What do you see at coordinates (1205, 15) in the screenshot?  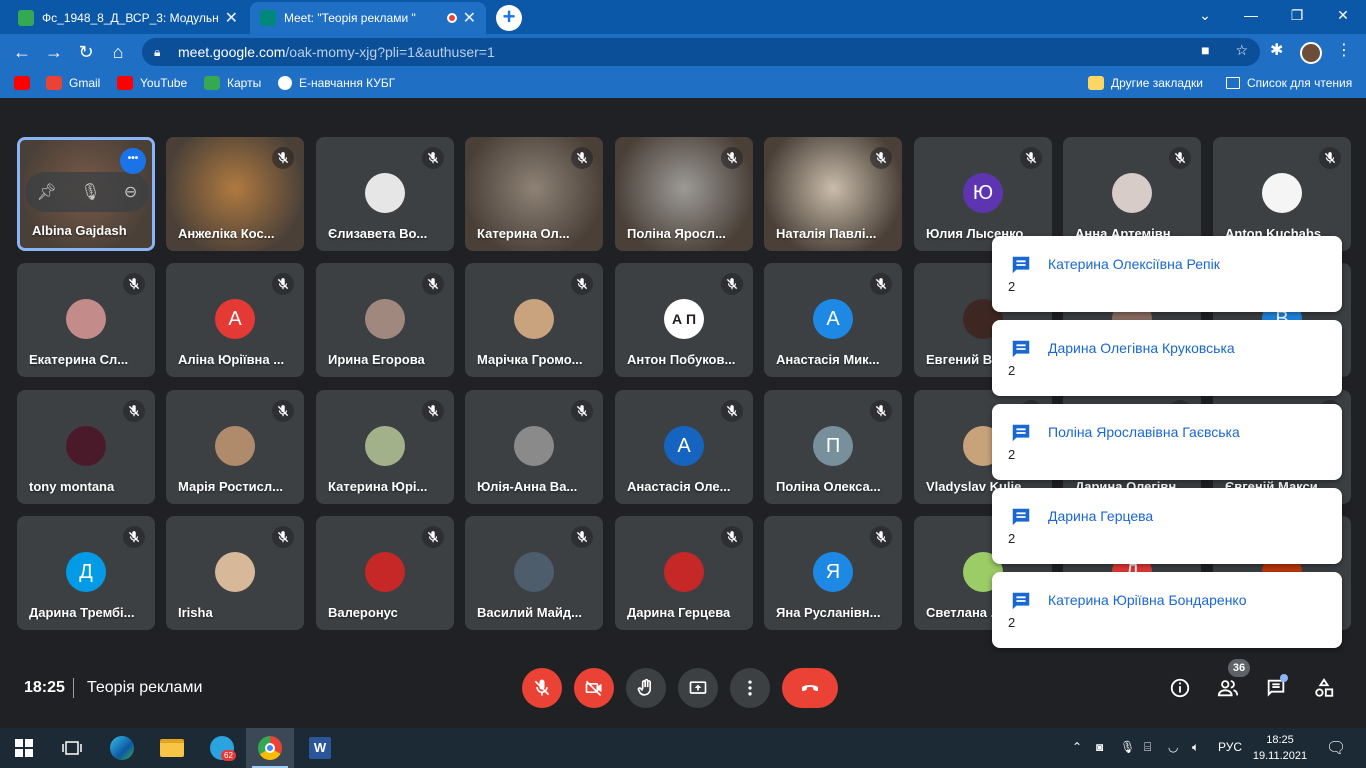 I see `tab-search-icon: ⌄` at bounding box center [1205, 15].